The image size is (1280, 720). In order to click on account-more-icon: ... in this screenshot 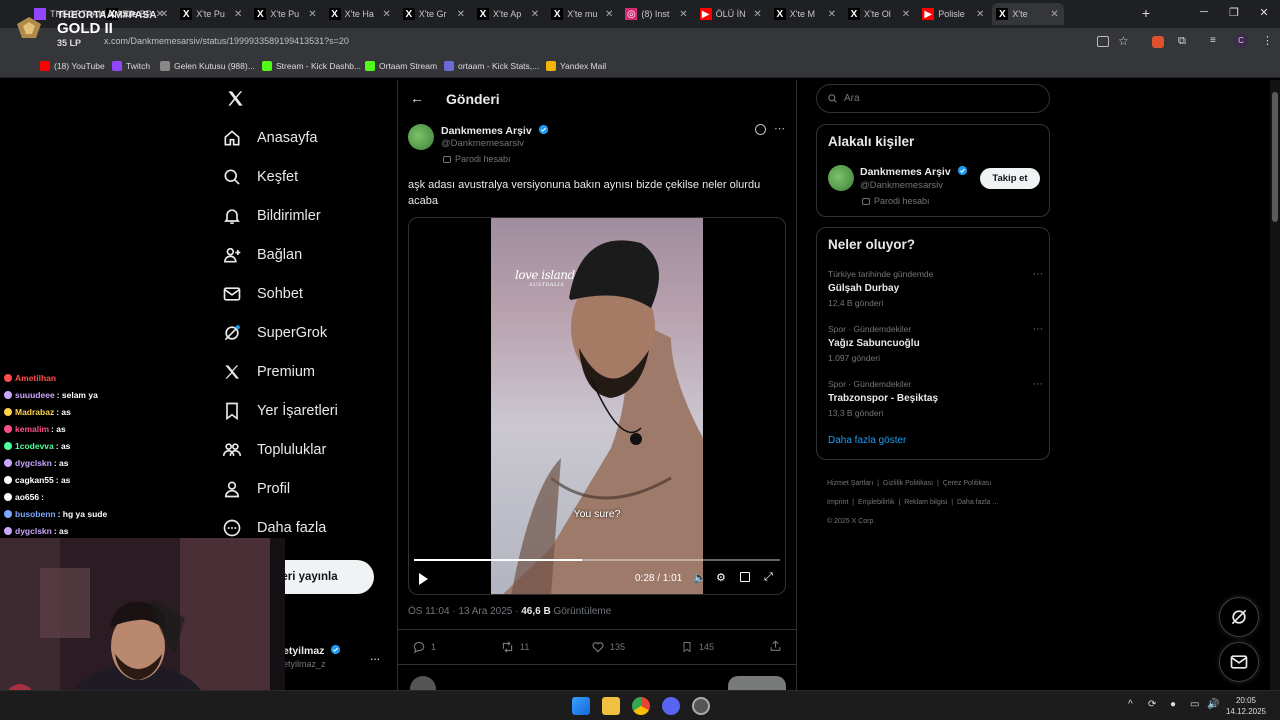, I will do `click(375, 656)`.